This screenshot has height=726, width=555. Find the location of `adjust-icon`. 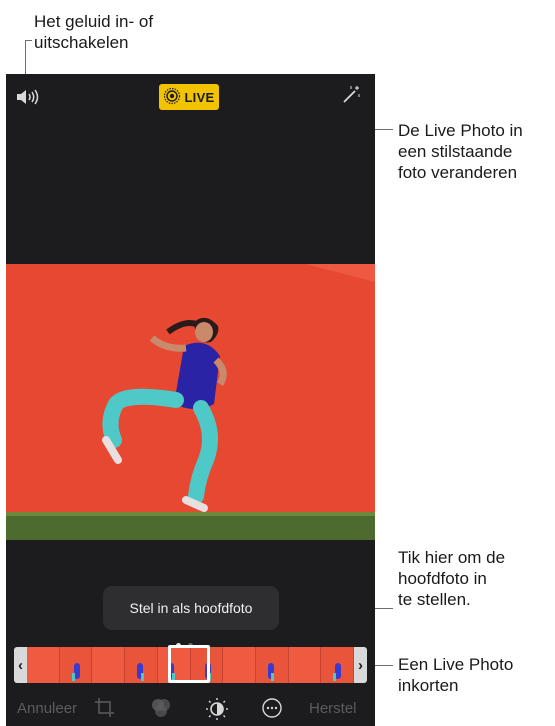

adjust-icon is located at coordinates (217, 711).